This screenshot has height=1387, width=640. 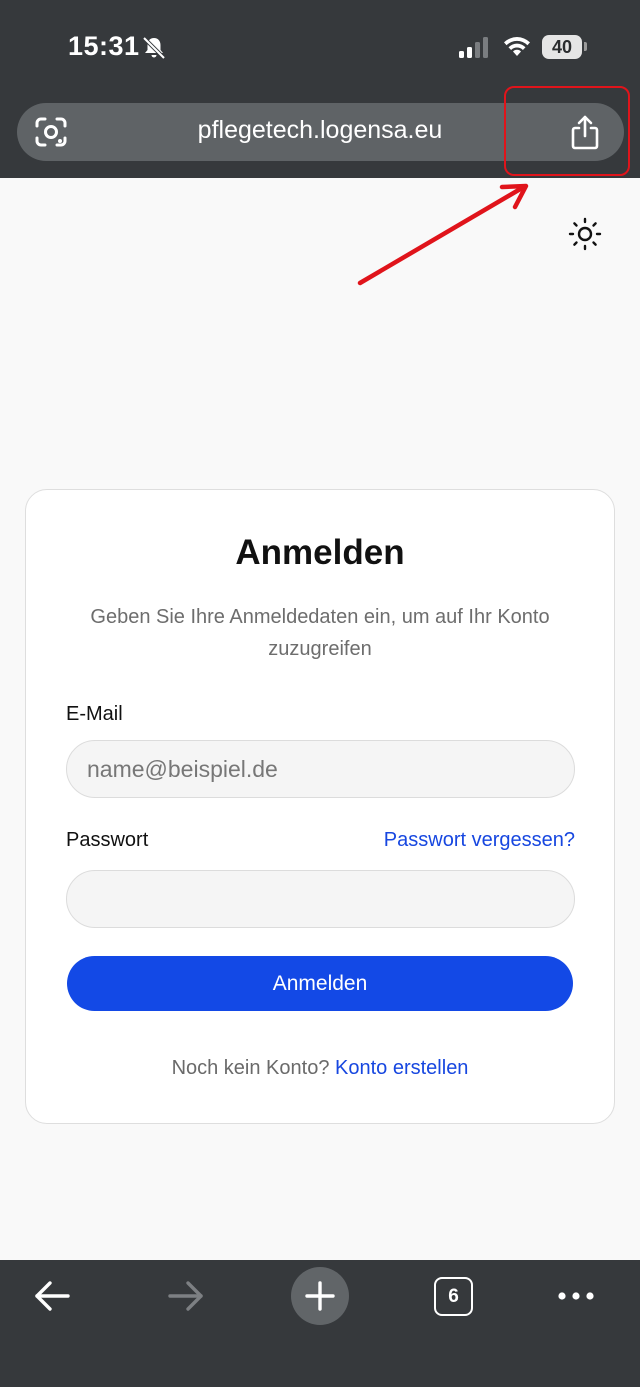 What do you see at coordinates (94, 714) in the screenshot?
I see `email-label: E-Mail` at bounding box center [94, 714].